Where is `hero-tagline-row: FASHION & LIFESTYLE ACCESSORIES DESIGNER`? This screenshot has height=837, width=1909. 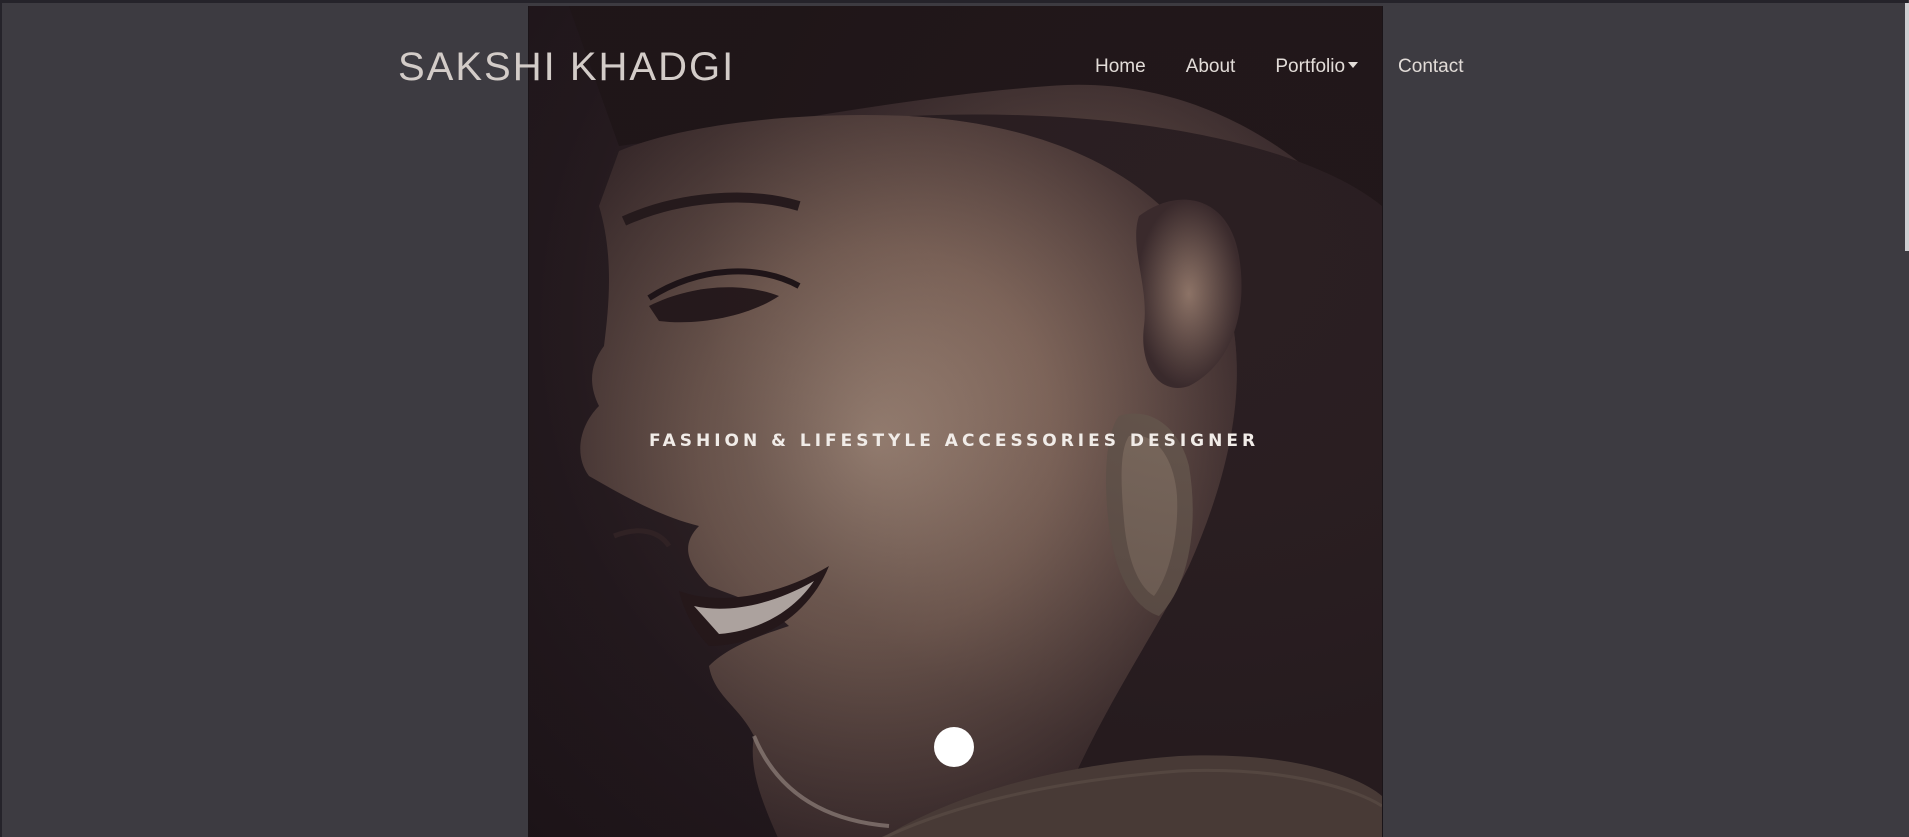 hero-tagline-row: FASHION & LIFESTYLE ACCESSORIES DESIGNER is located at coordinates (954, 441).